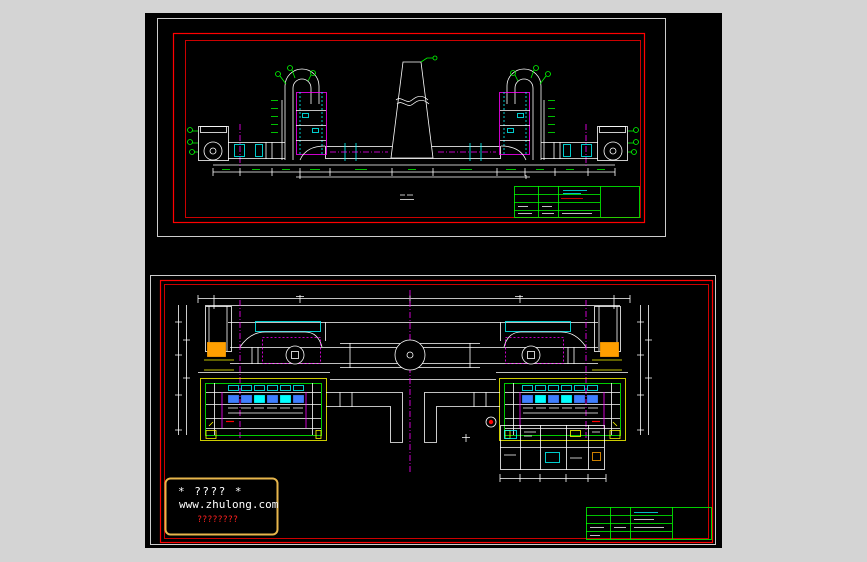  What do you see at coordinates (210, 491) in the screenshot?
I see `watermark-stars-line: * ???? *` at bounding box center [210, 491].